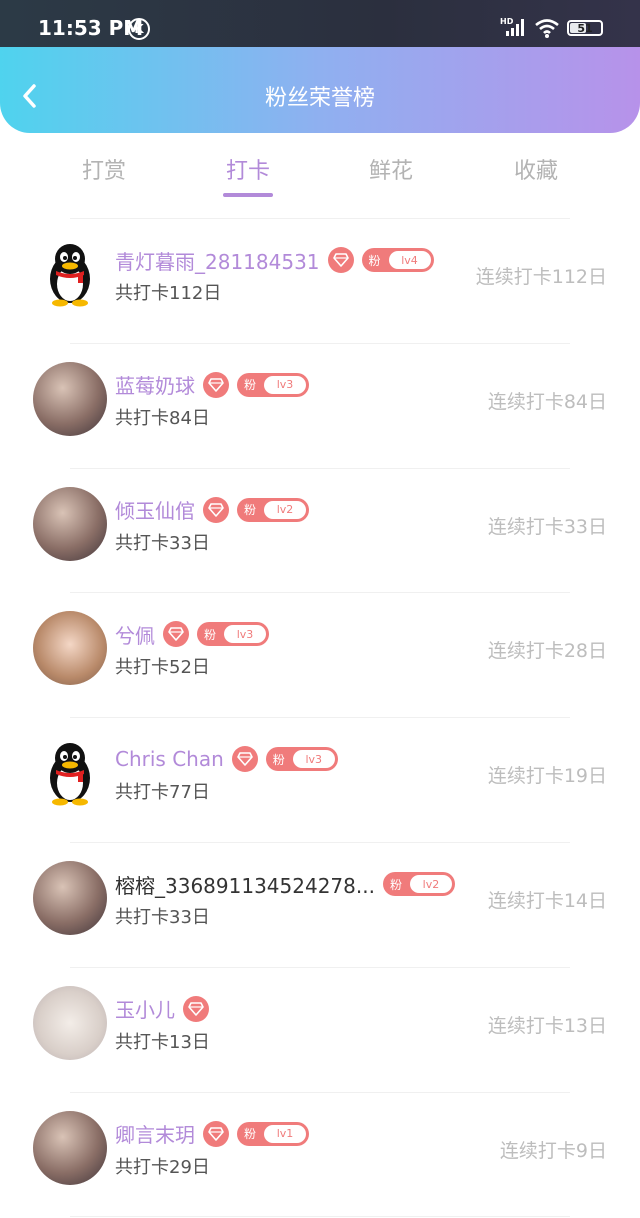  I want to click on status-bar: 11:53 PM K HD 51, so click(320, 23).